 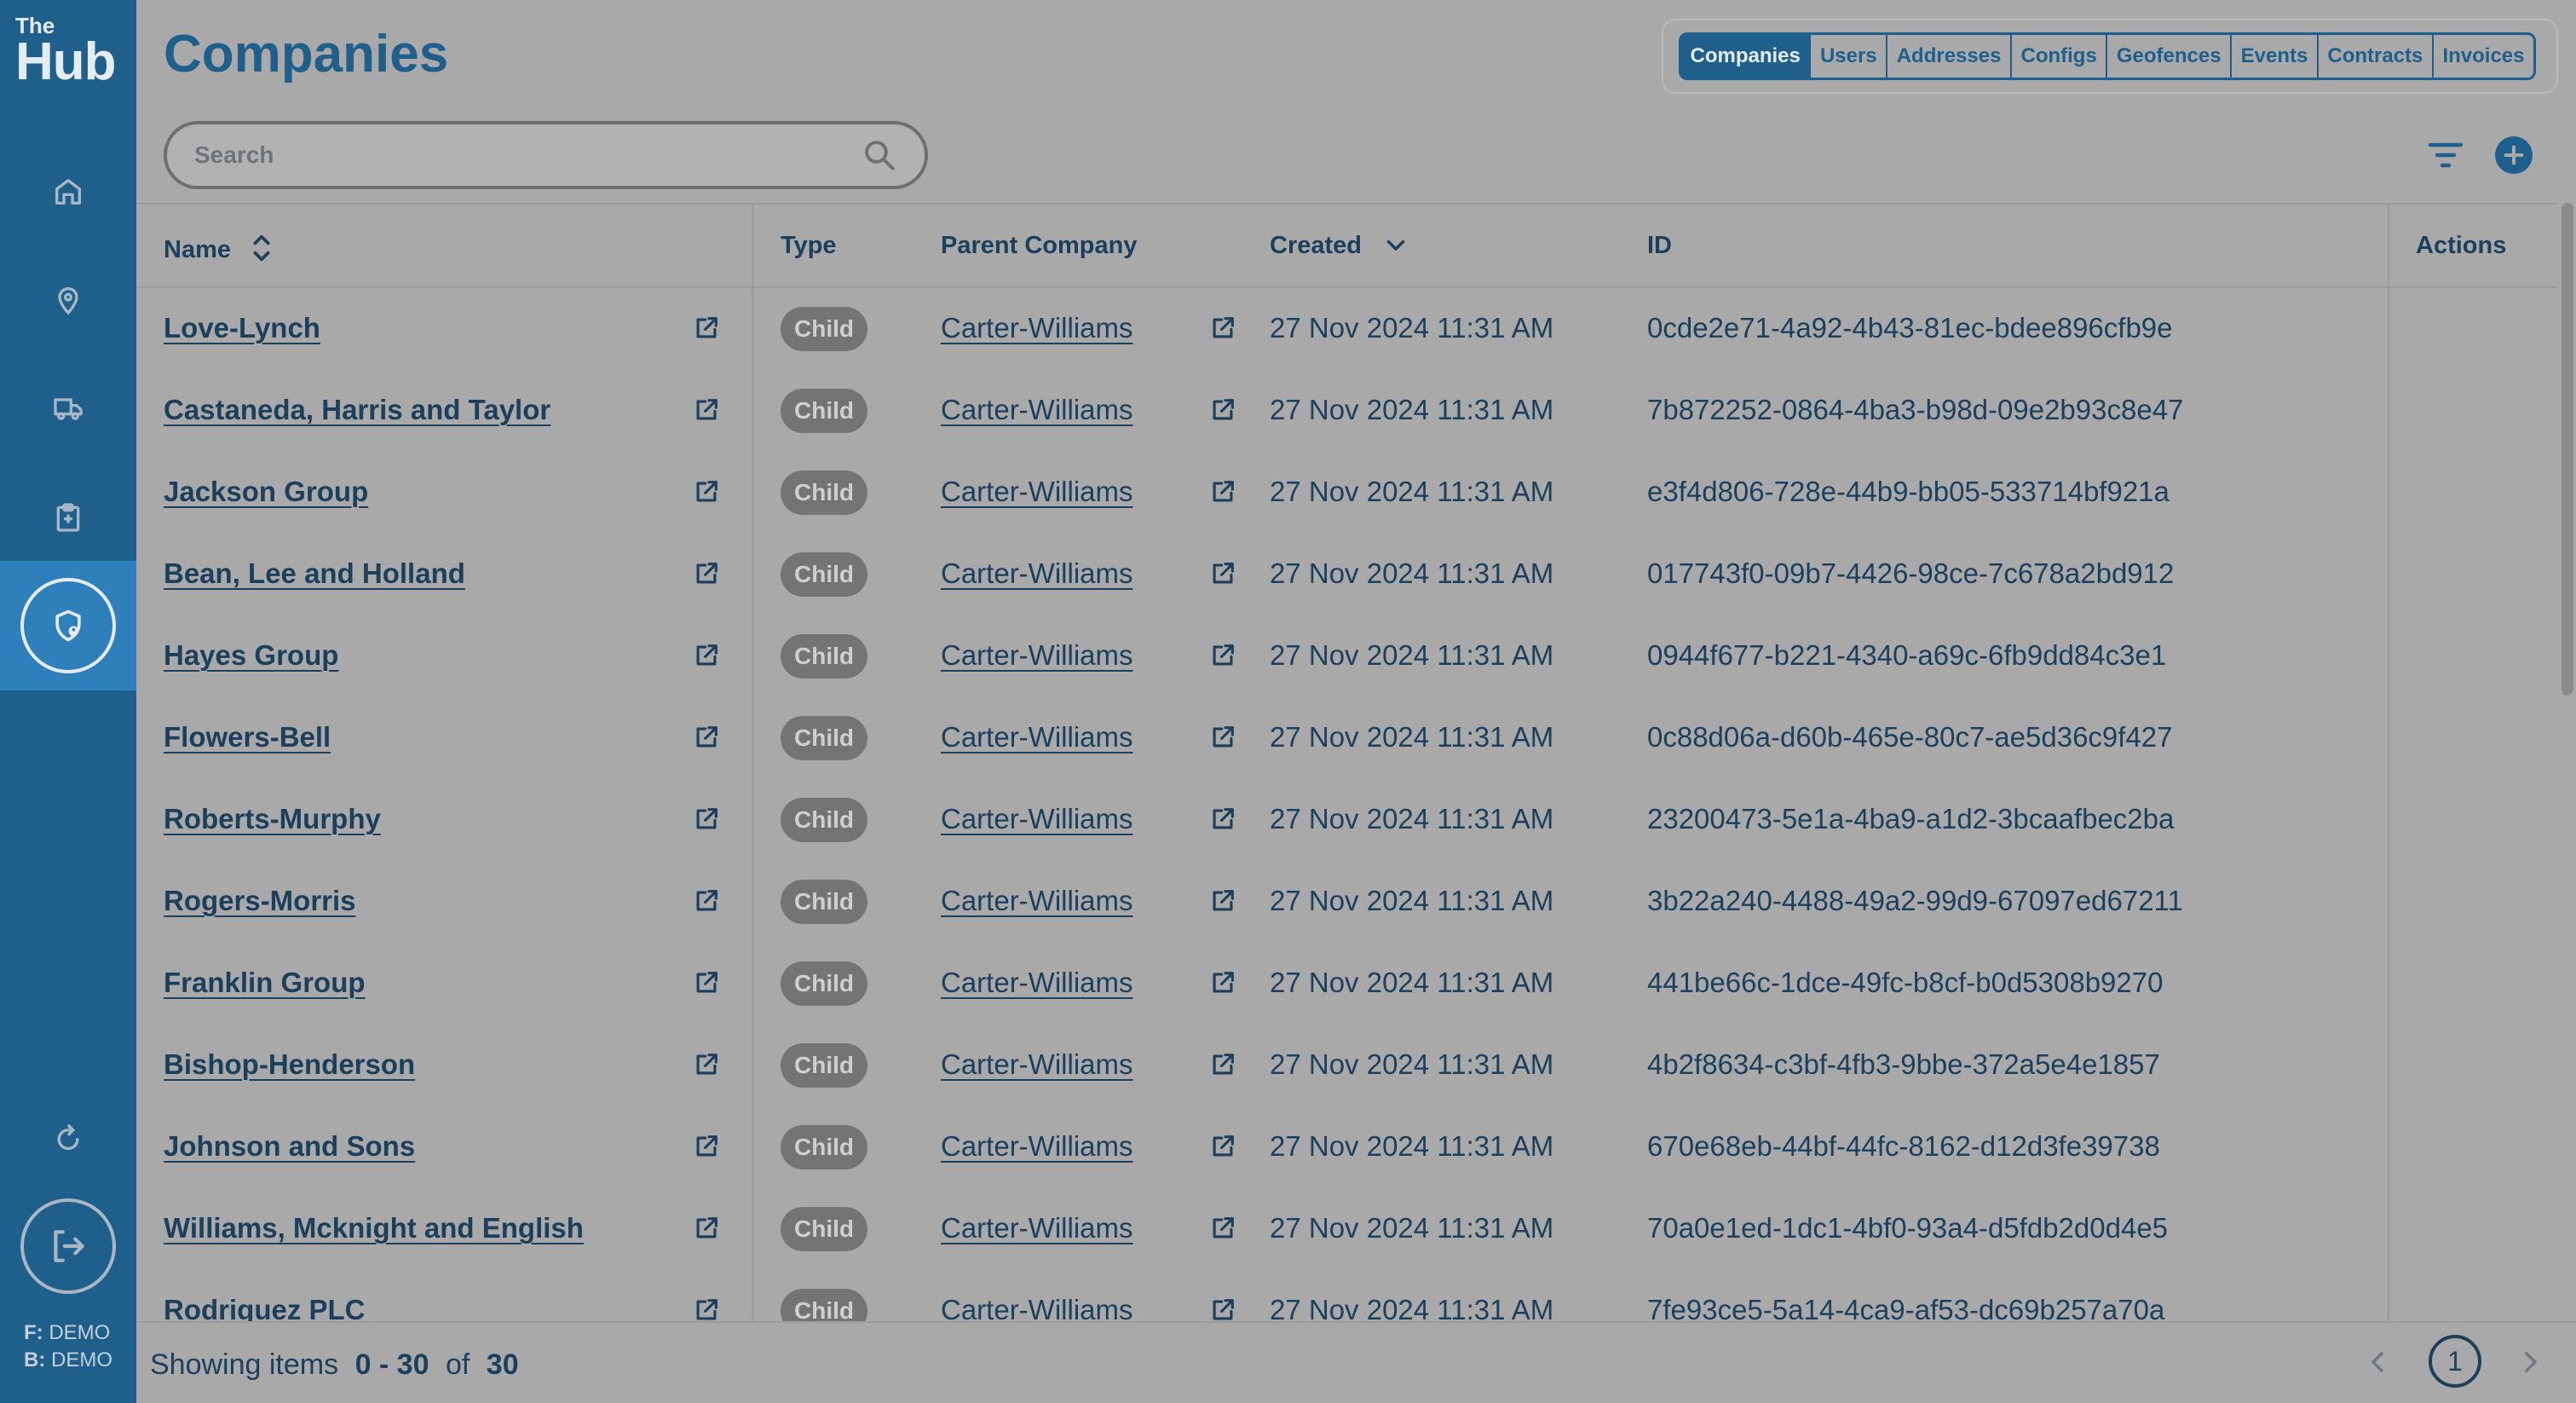 What do you see at coordinates (66, 51) in the screenshot?
I see `app-logo: The Hub` at bounding box center [66, 51].